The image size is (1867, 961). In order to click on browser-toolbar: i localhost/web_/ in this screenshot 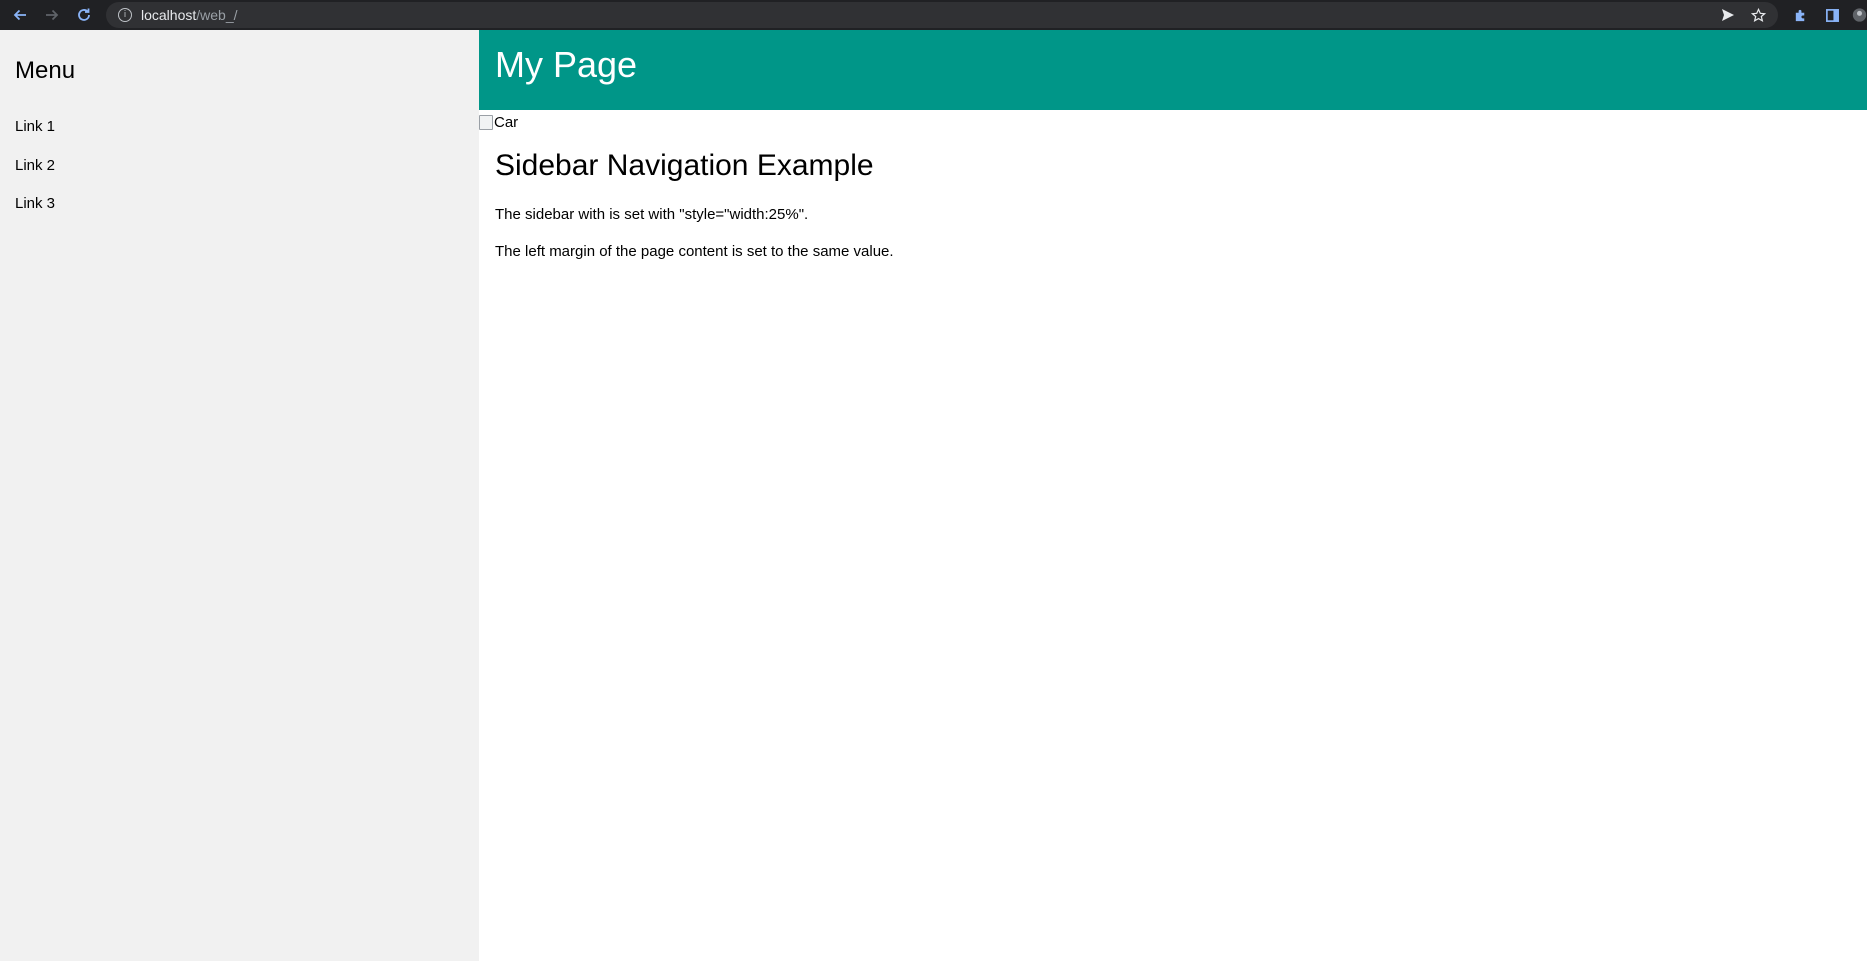, I will do `click(933, 15)`.